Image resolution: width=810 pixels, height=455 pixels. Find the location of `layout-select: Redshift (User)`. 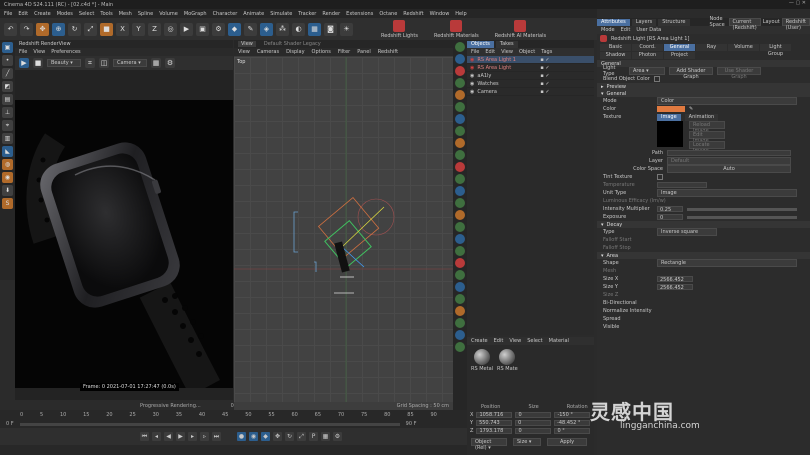

layout-select: Redshift (User) is located at coordinates (795, 24).